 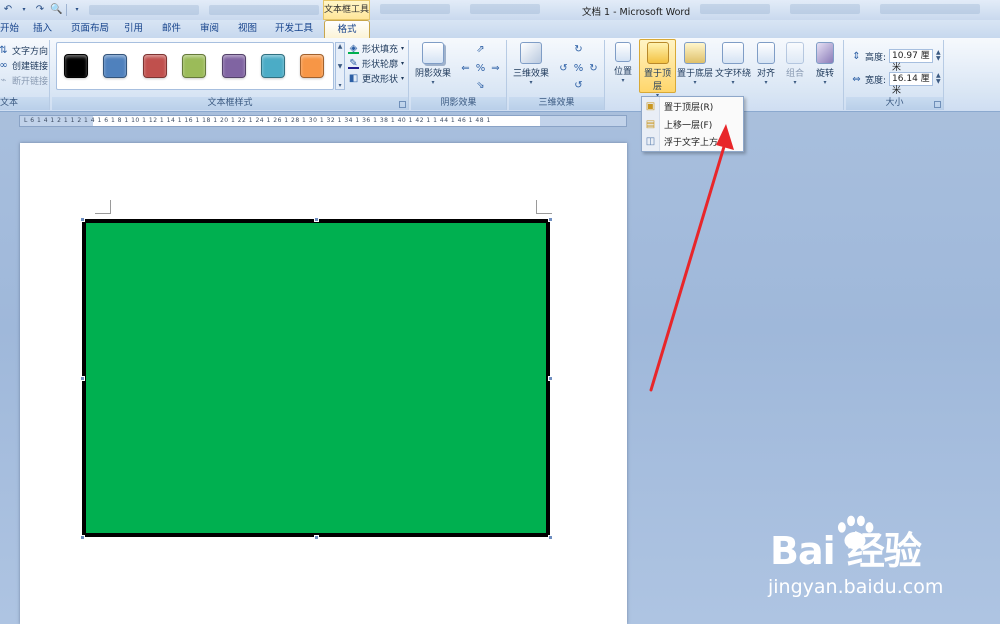 What do you see at coordinates (480, 68) in the screenshot?
I see `shadow-toggle-icon: %` at bounding box center [480, 68].